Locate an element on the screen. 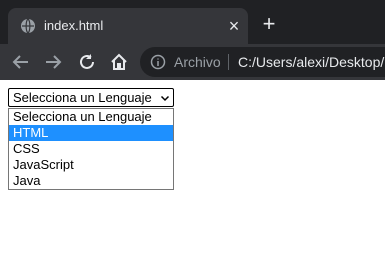  reload-icon is located at coordinates (87, 62).